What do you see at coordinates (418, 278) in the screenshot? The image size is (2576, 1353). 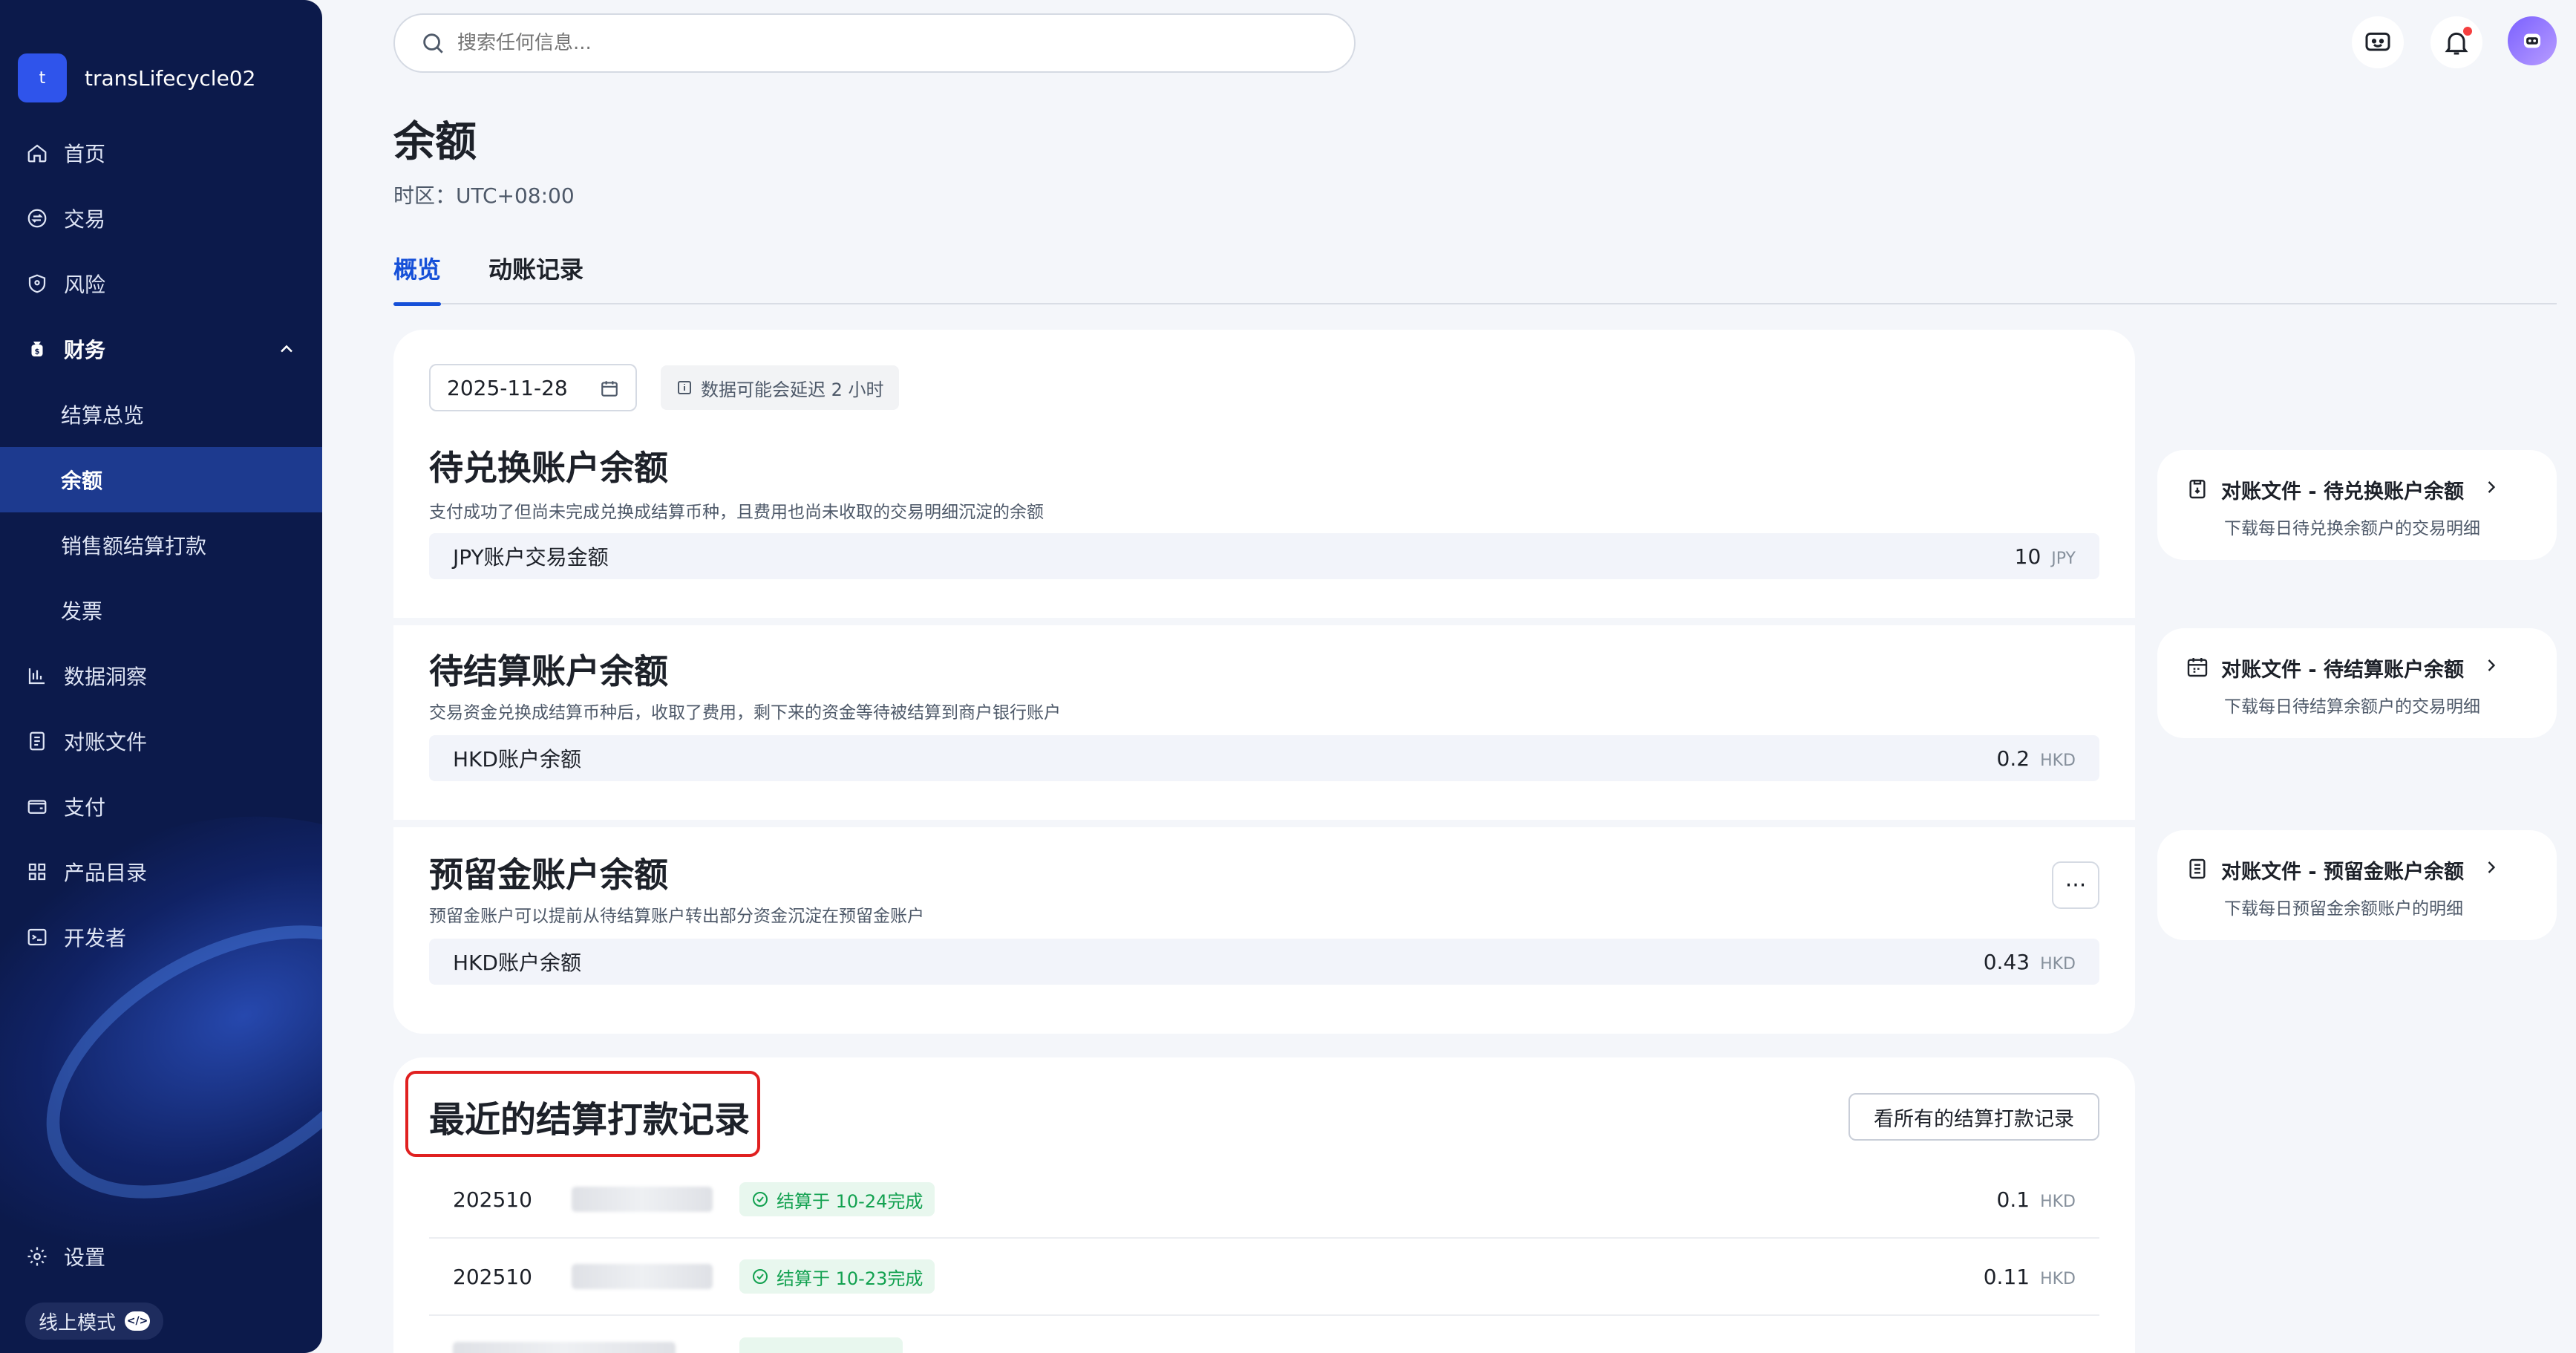 I see `tab-overview: 概览` at bounding box center [418, 278].